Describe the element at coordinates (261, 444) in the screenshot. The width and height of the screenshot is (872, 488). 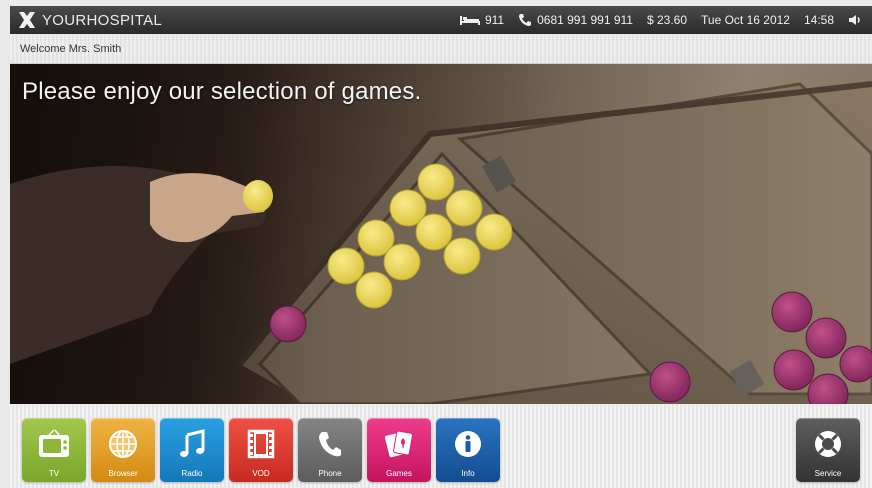
I see `film-icon` at that location.